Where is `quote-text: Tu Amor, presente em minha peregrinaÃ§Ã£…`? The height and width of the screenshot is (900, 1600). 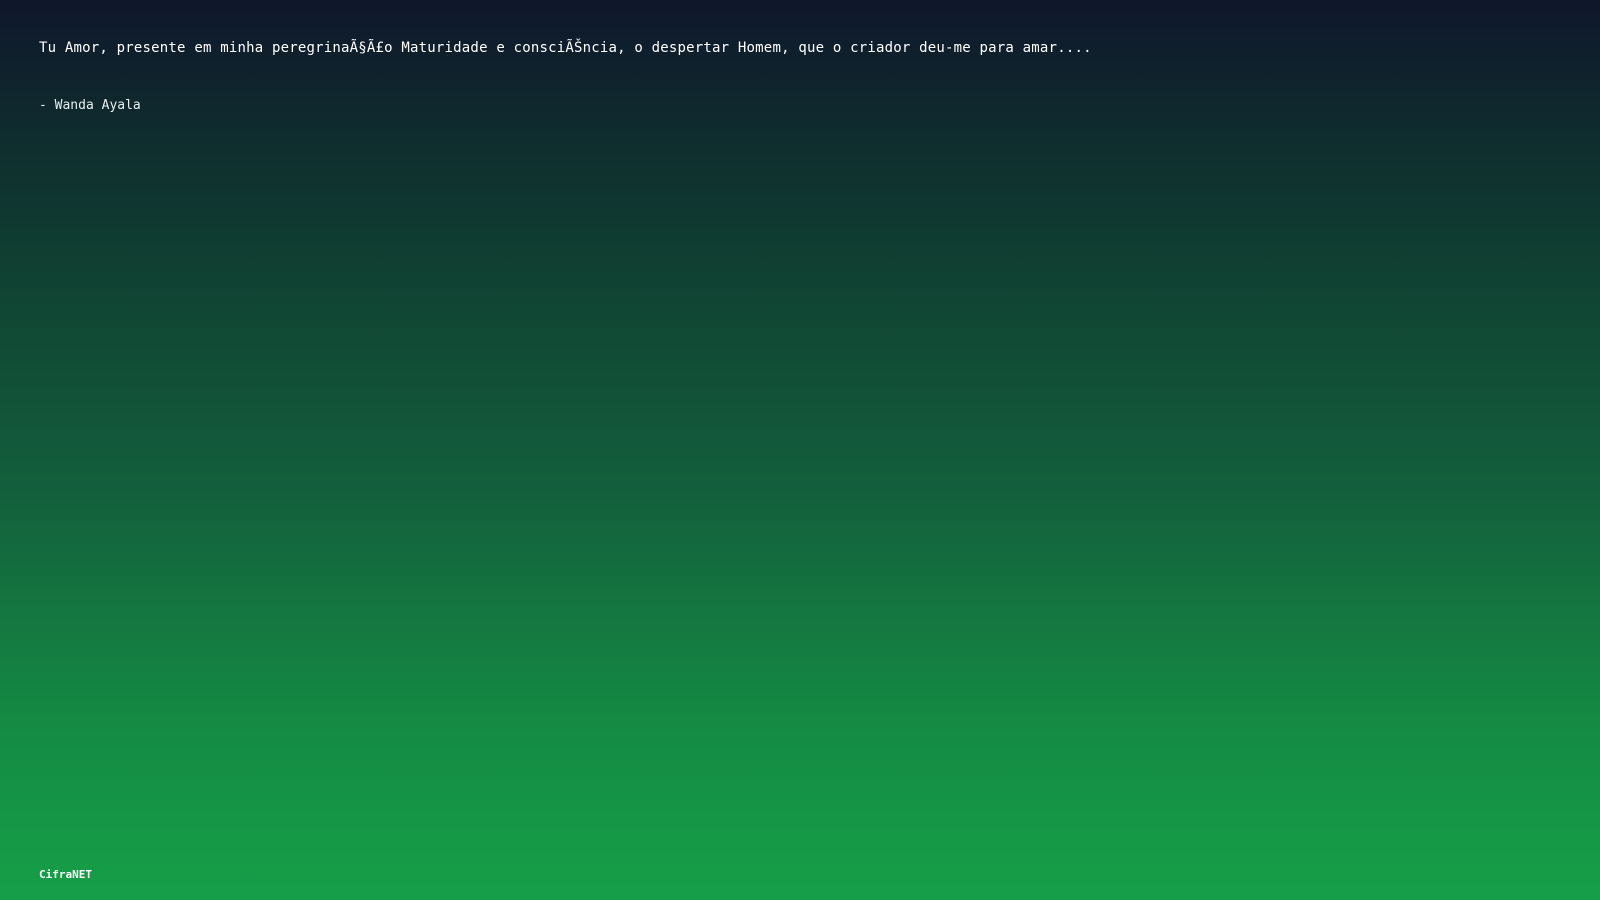
quote-text: Tu Amor, presente em minha peregrinaÃ§Ã£… is located at coordinates (565, 48).